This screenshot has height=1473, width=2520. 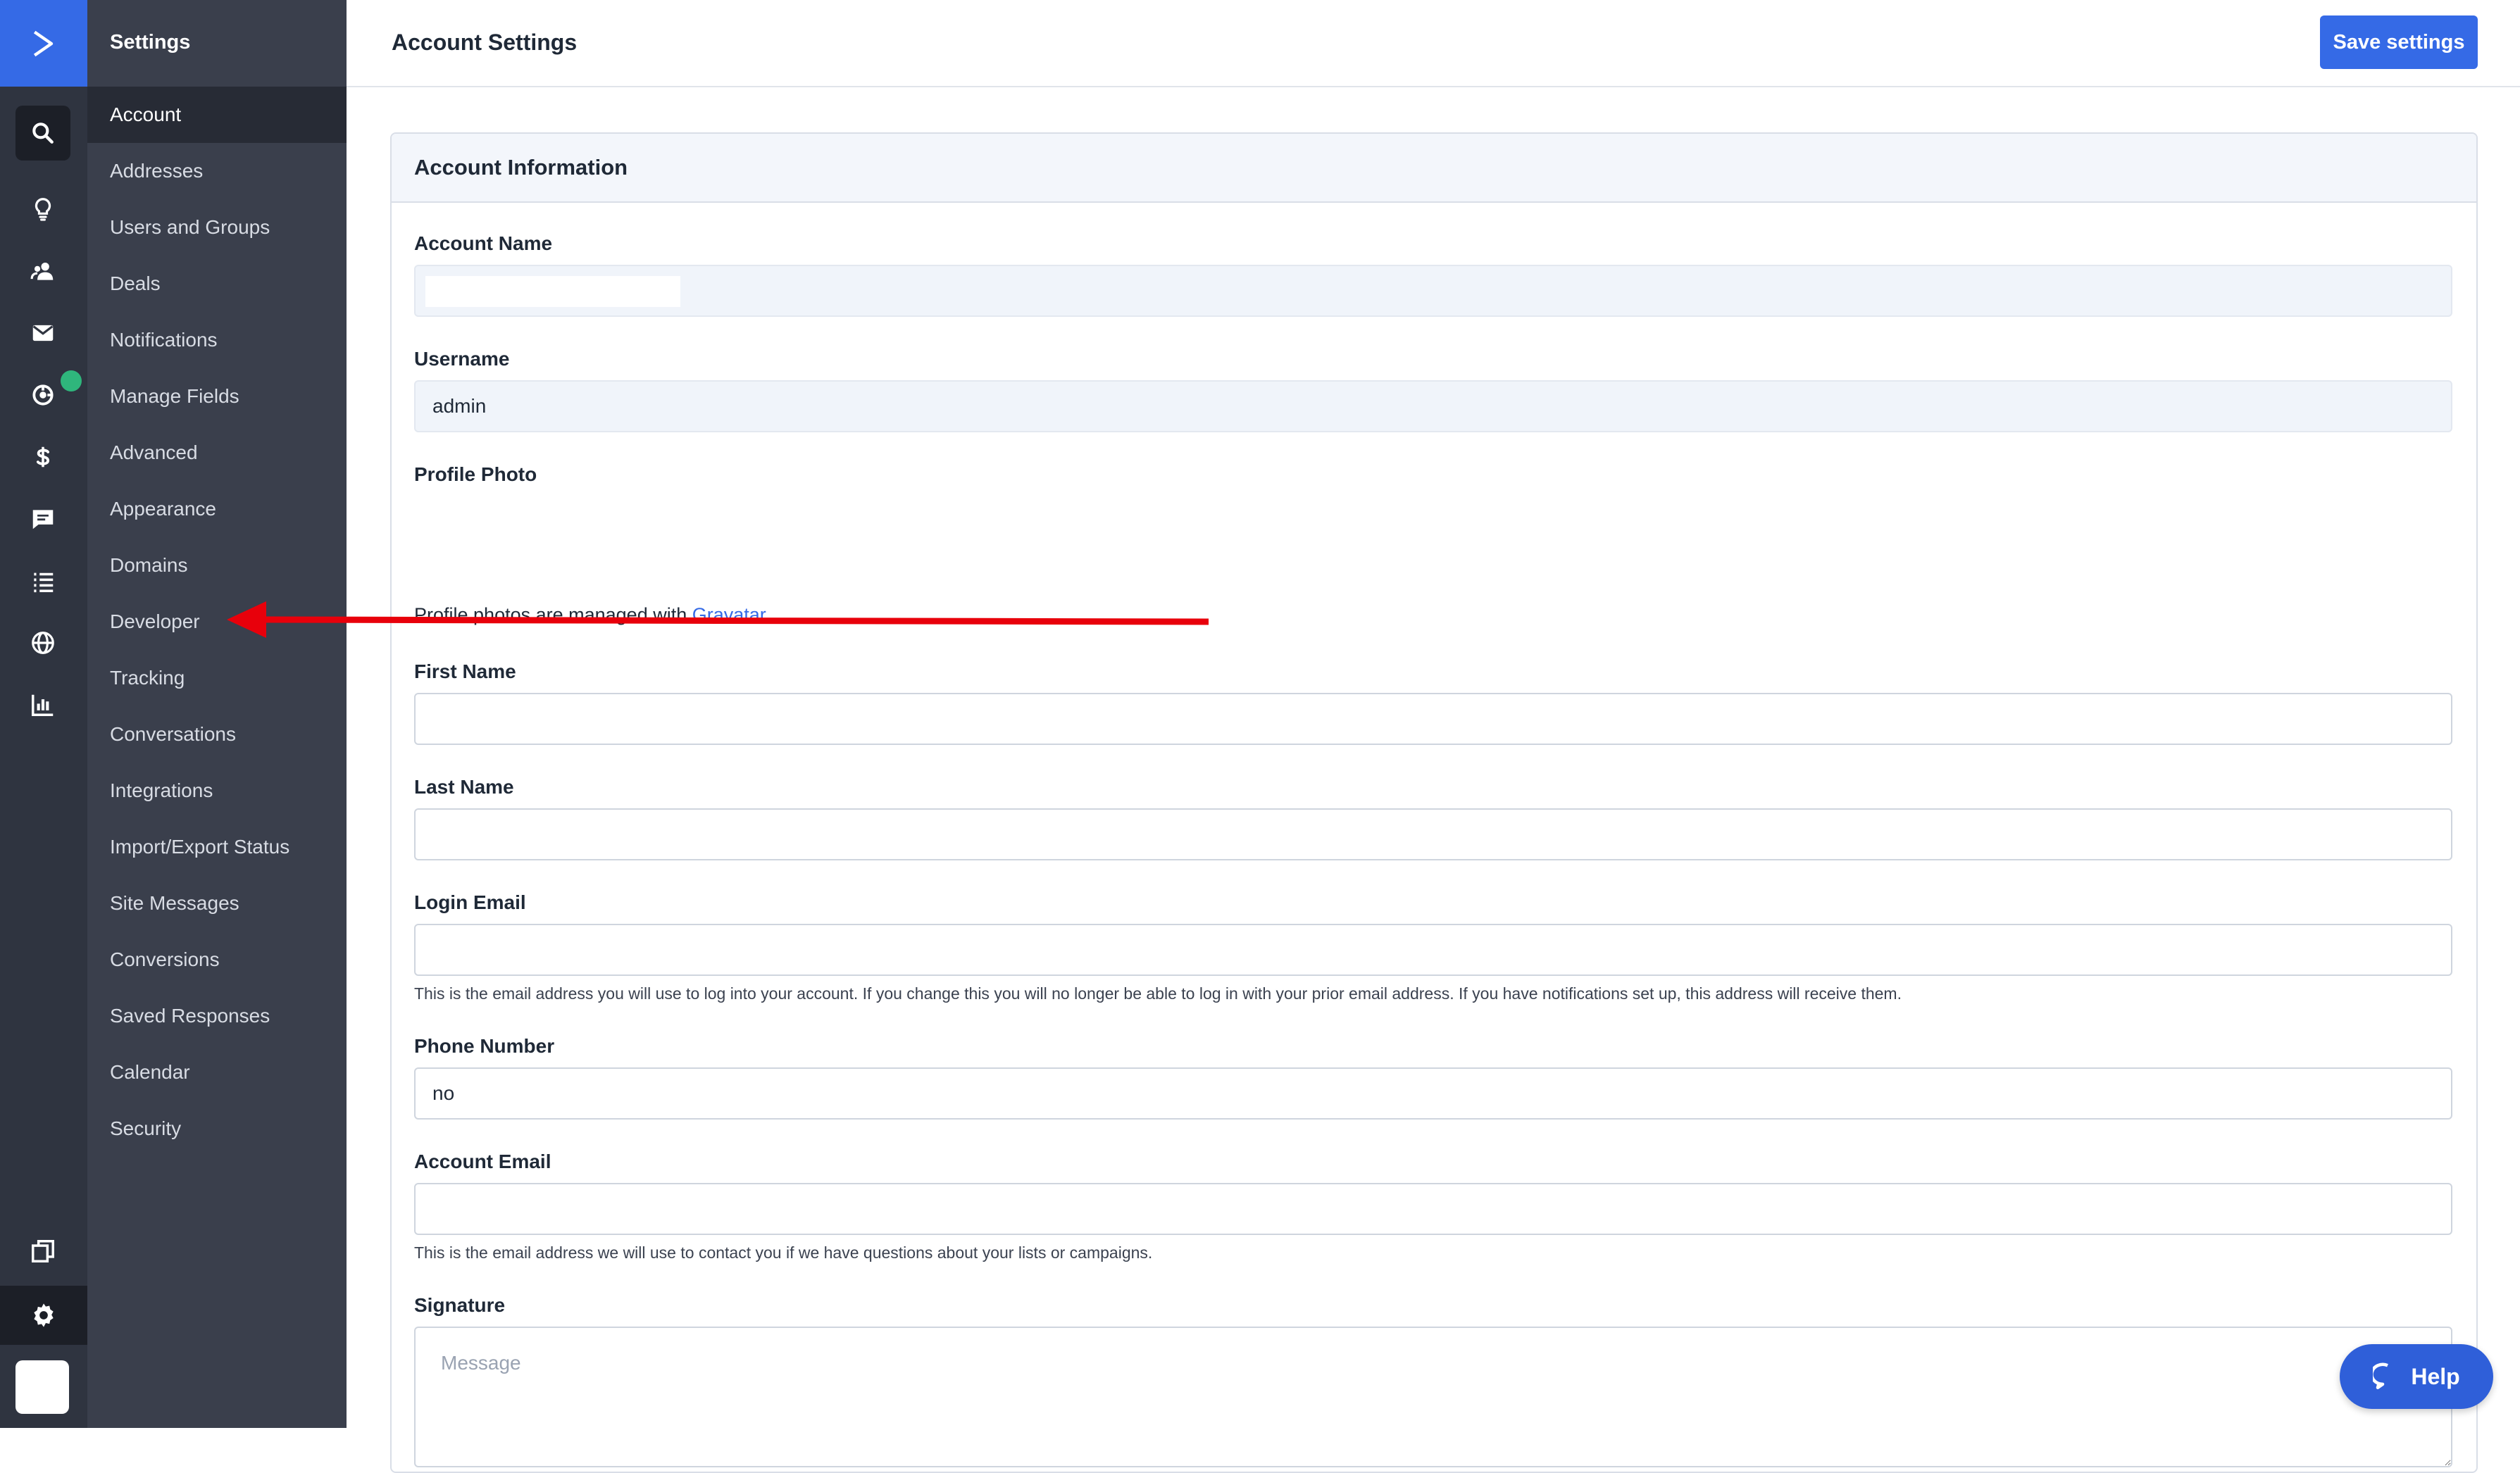 I want to click on last-name-field, so click(x=1433, y=834).